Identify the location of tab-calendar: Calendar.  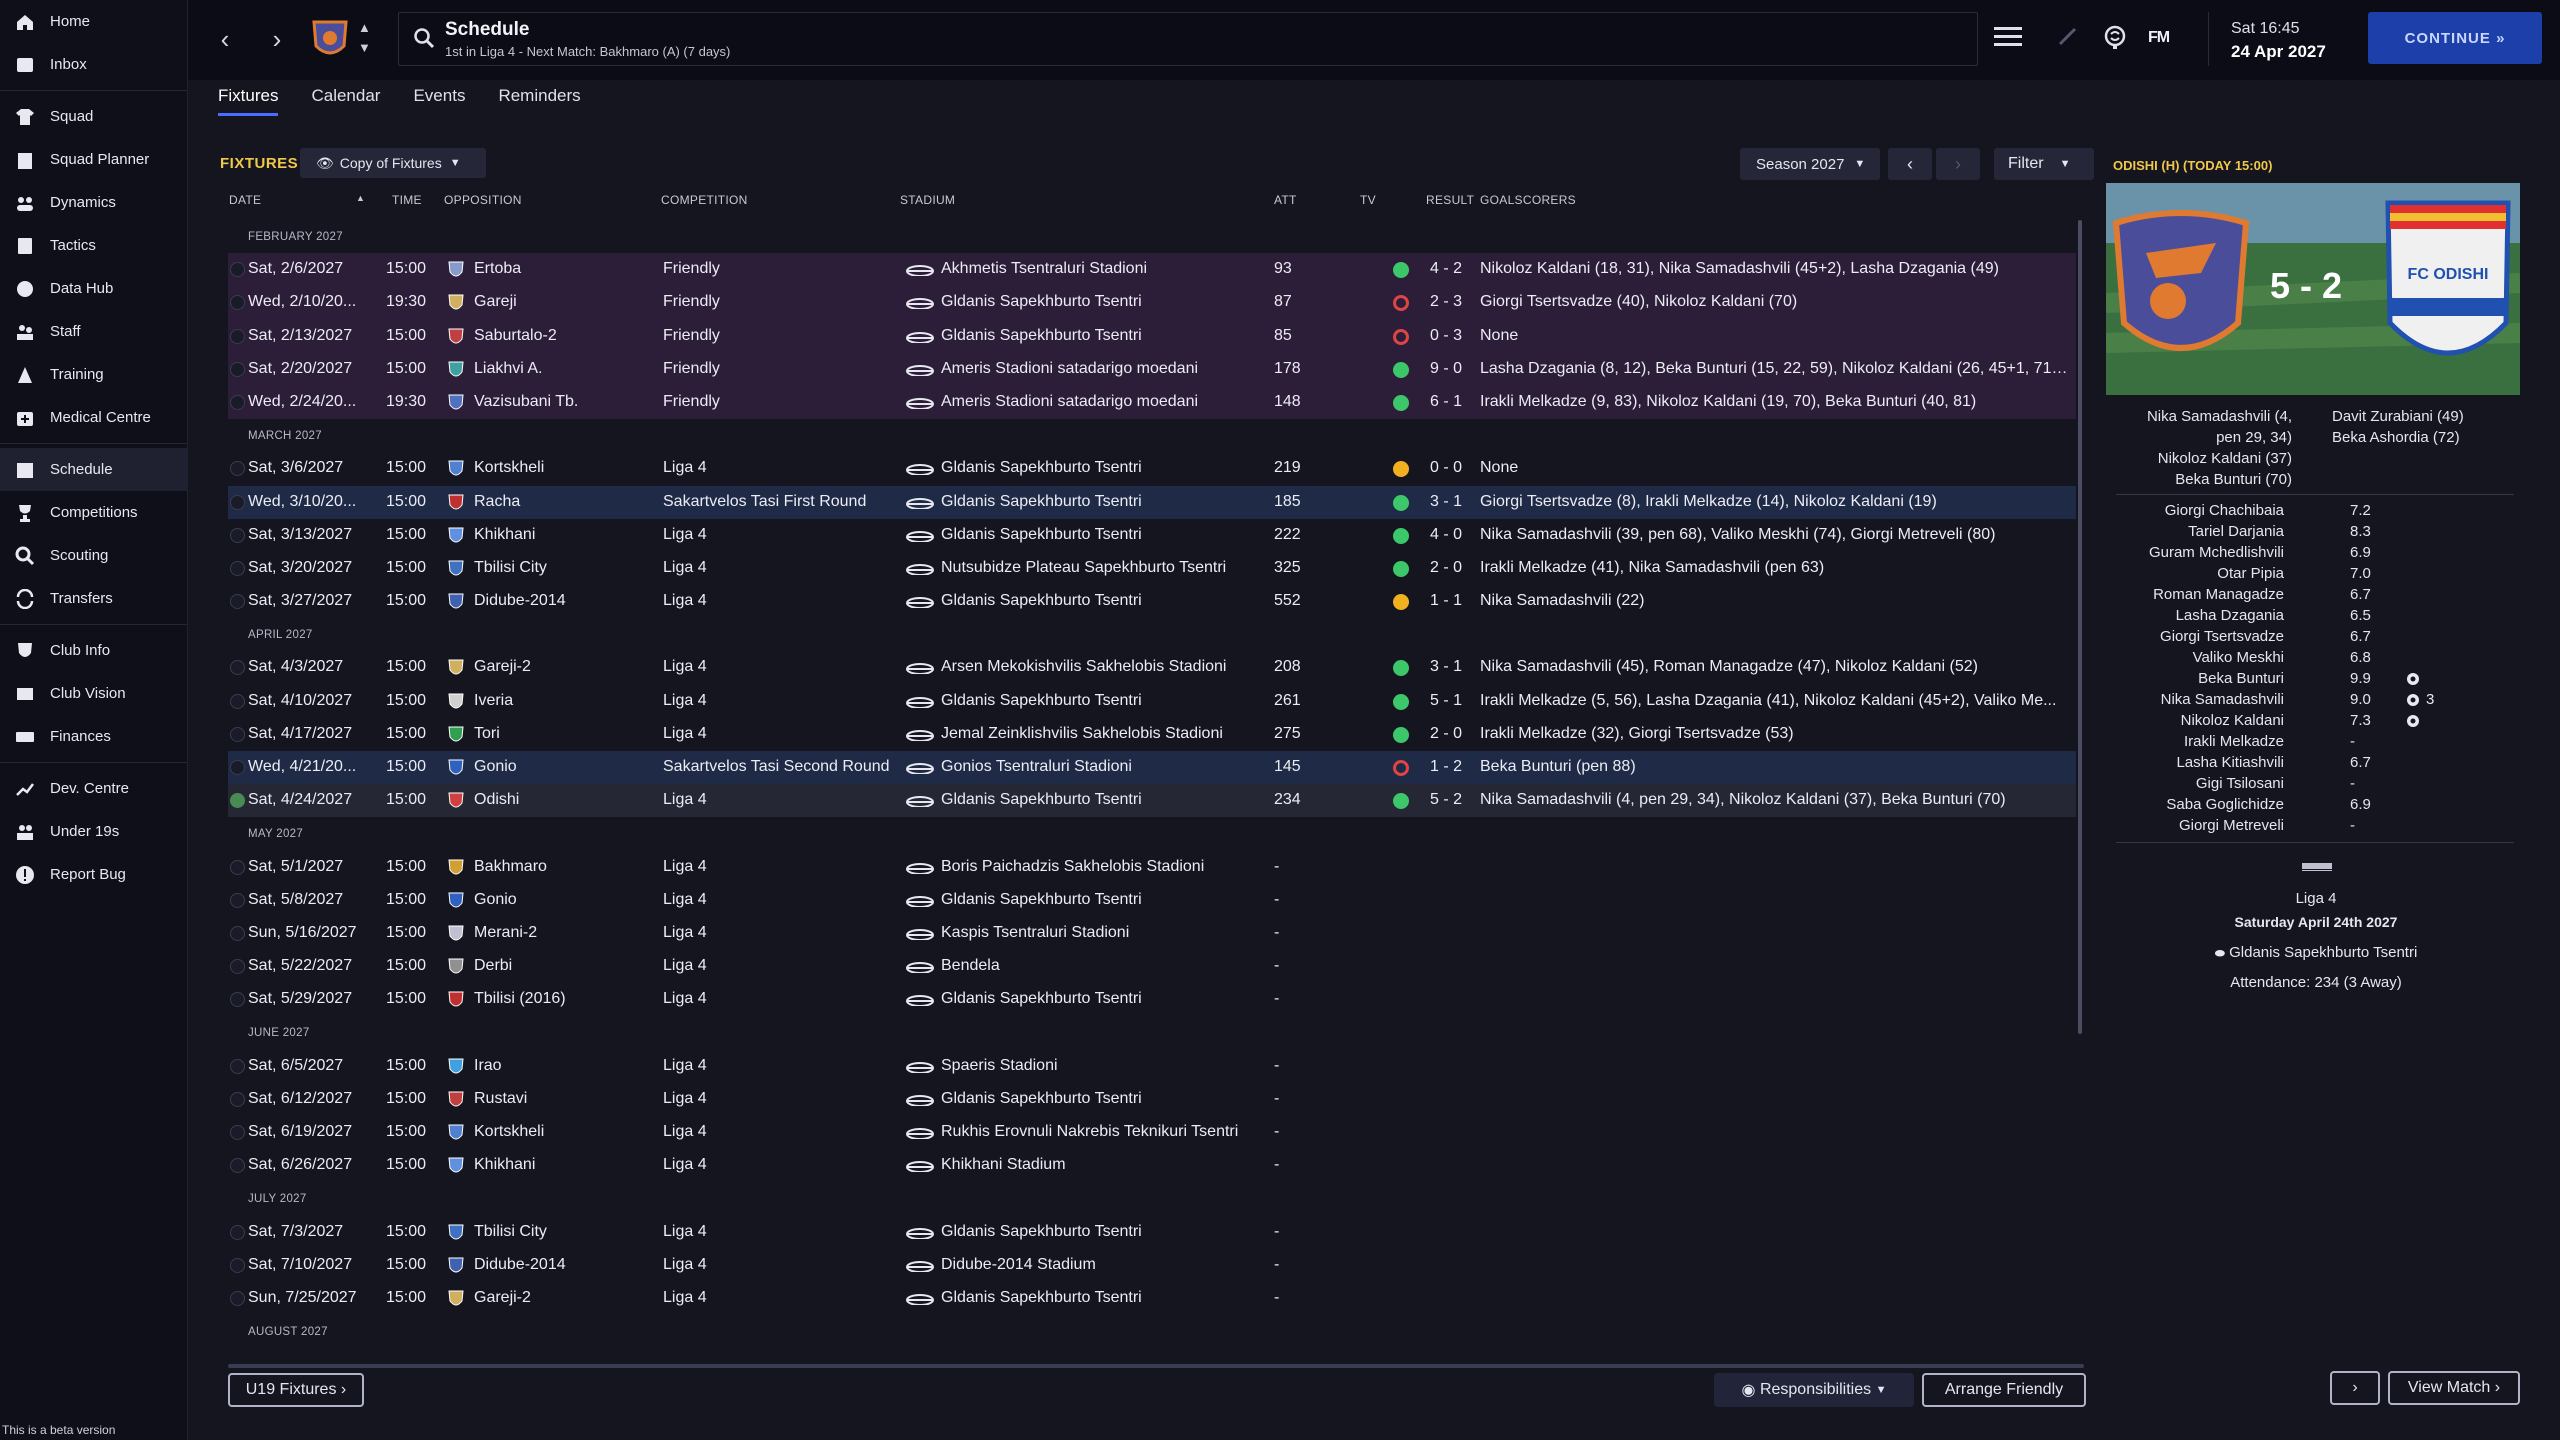
(345, 98).